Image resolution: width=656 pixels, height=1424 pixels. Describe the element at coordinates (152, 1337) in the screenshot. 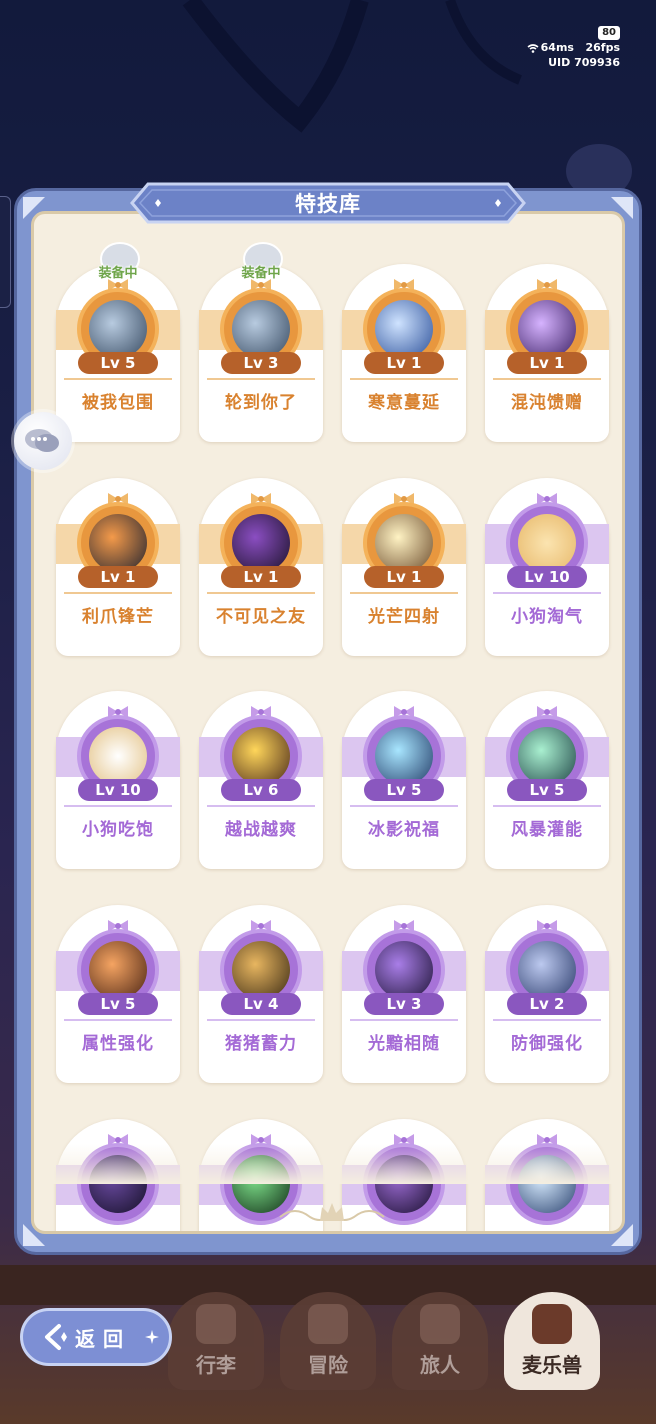

I see `sparkle-icon` at that location.